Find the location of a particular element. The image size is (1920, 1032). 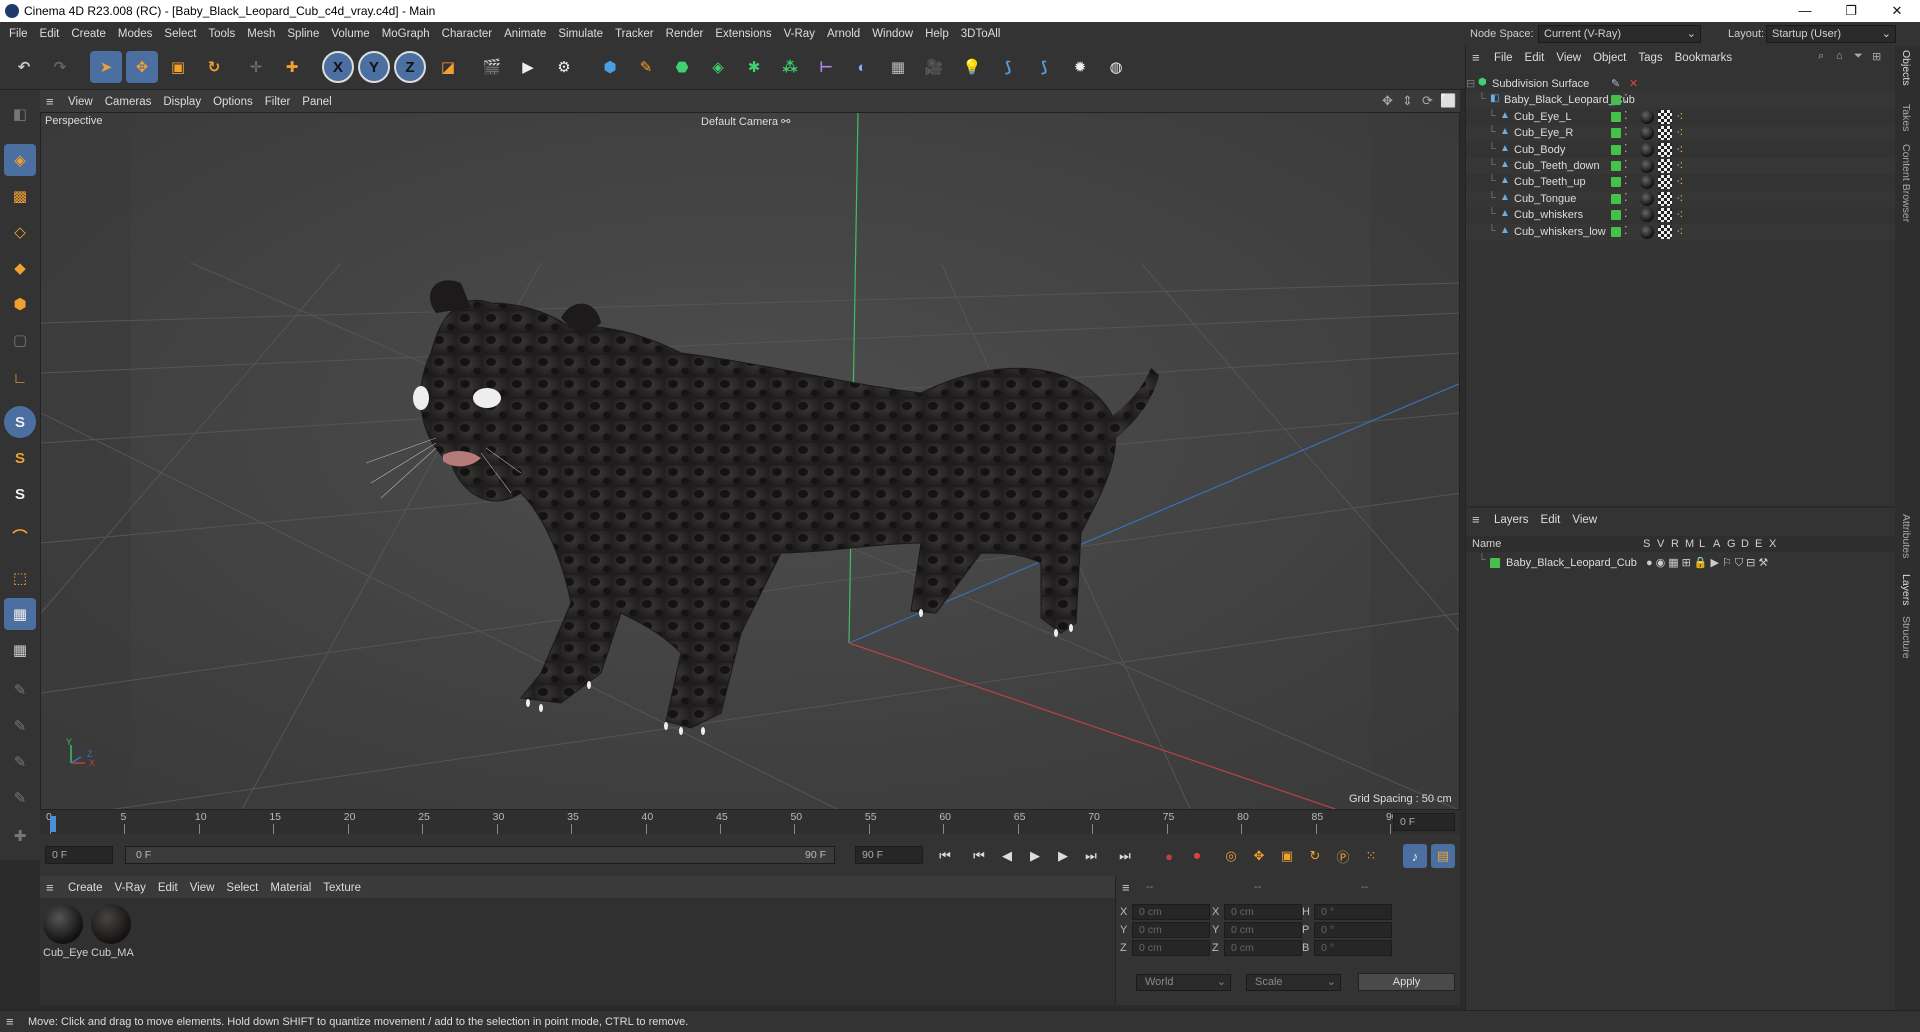

extrude-icon: ◈ is located at coordinates (718, 67).